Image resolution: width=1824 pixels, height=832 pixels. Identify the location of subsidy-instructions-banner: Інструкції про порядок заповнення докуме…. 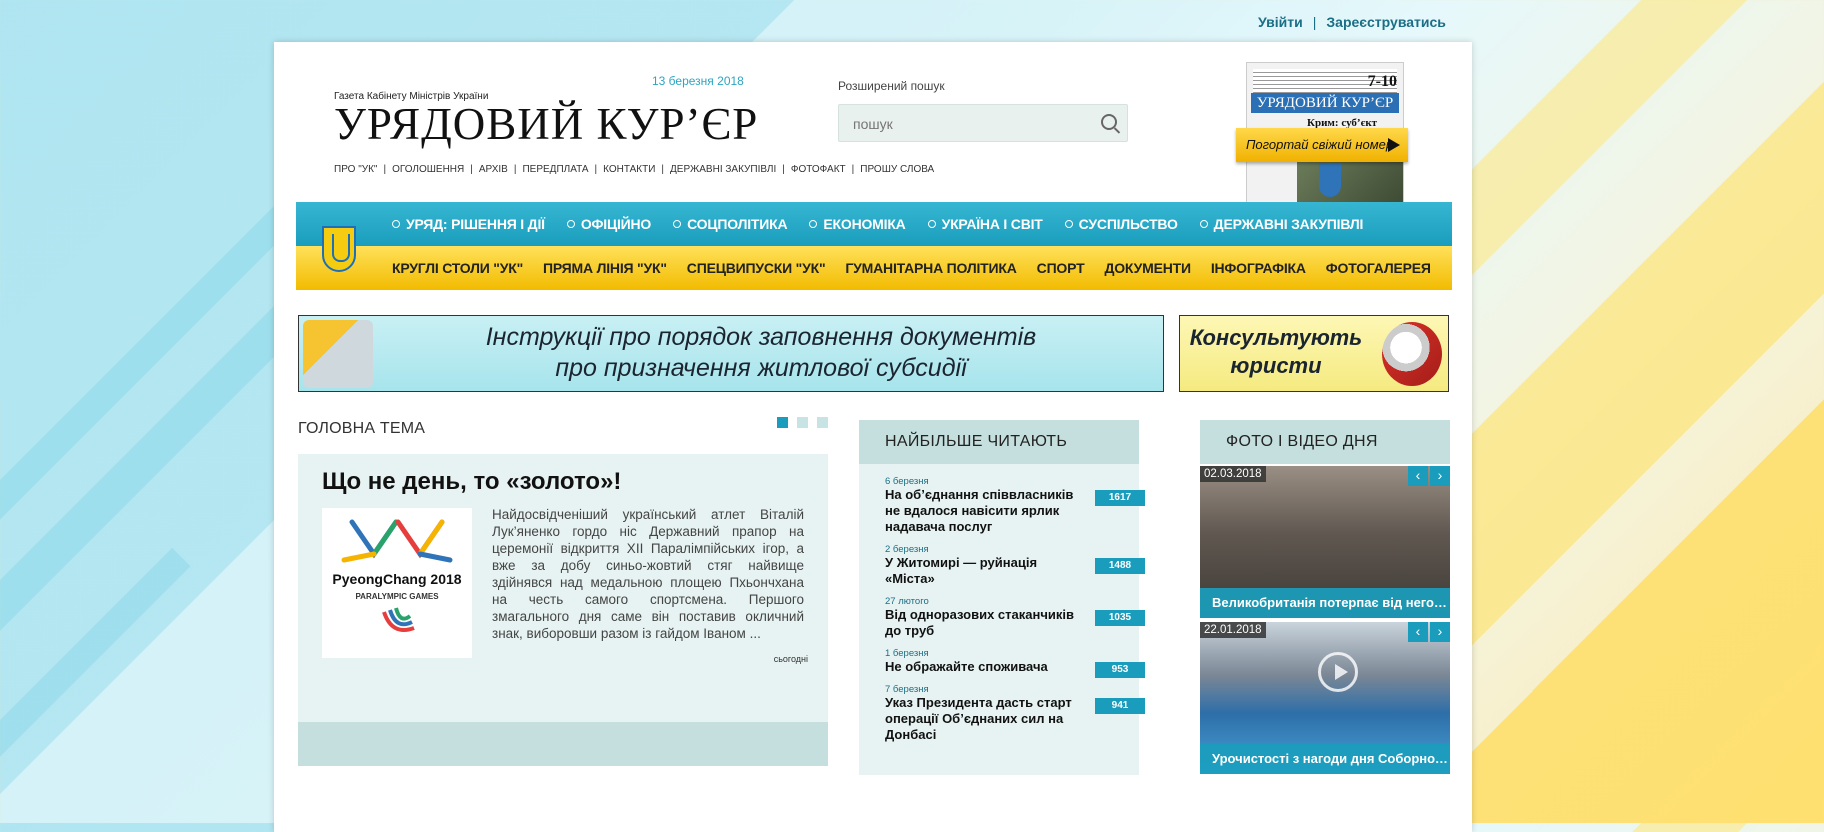
(731, 353).